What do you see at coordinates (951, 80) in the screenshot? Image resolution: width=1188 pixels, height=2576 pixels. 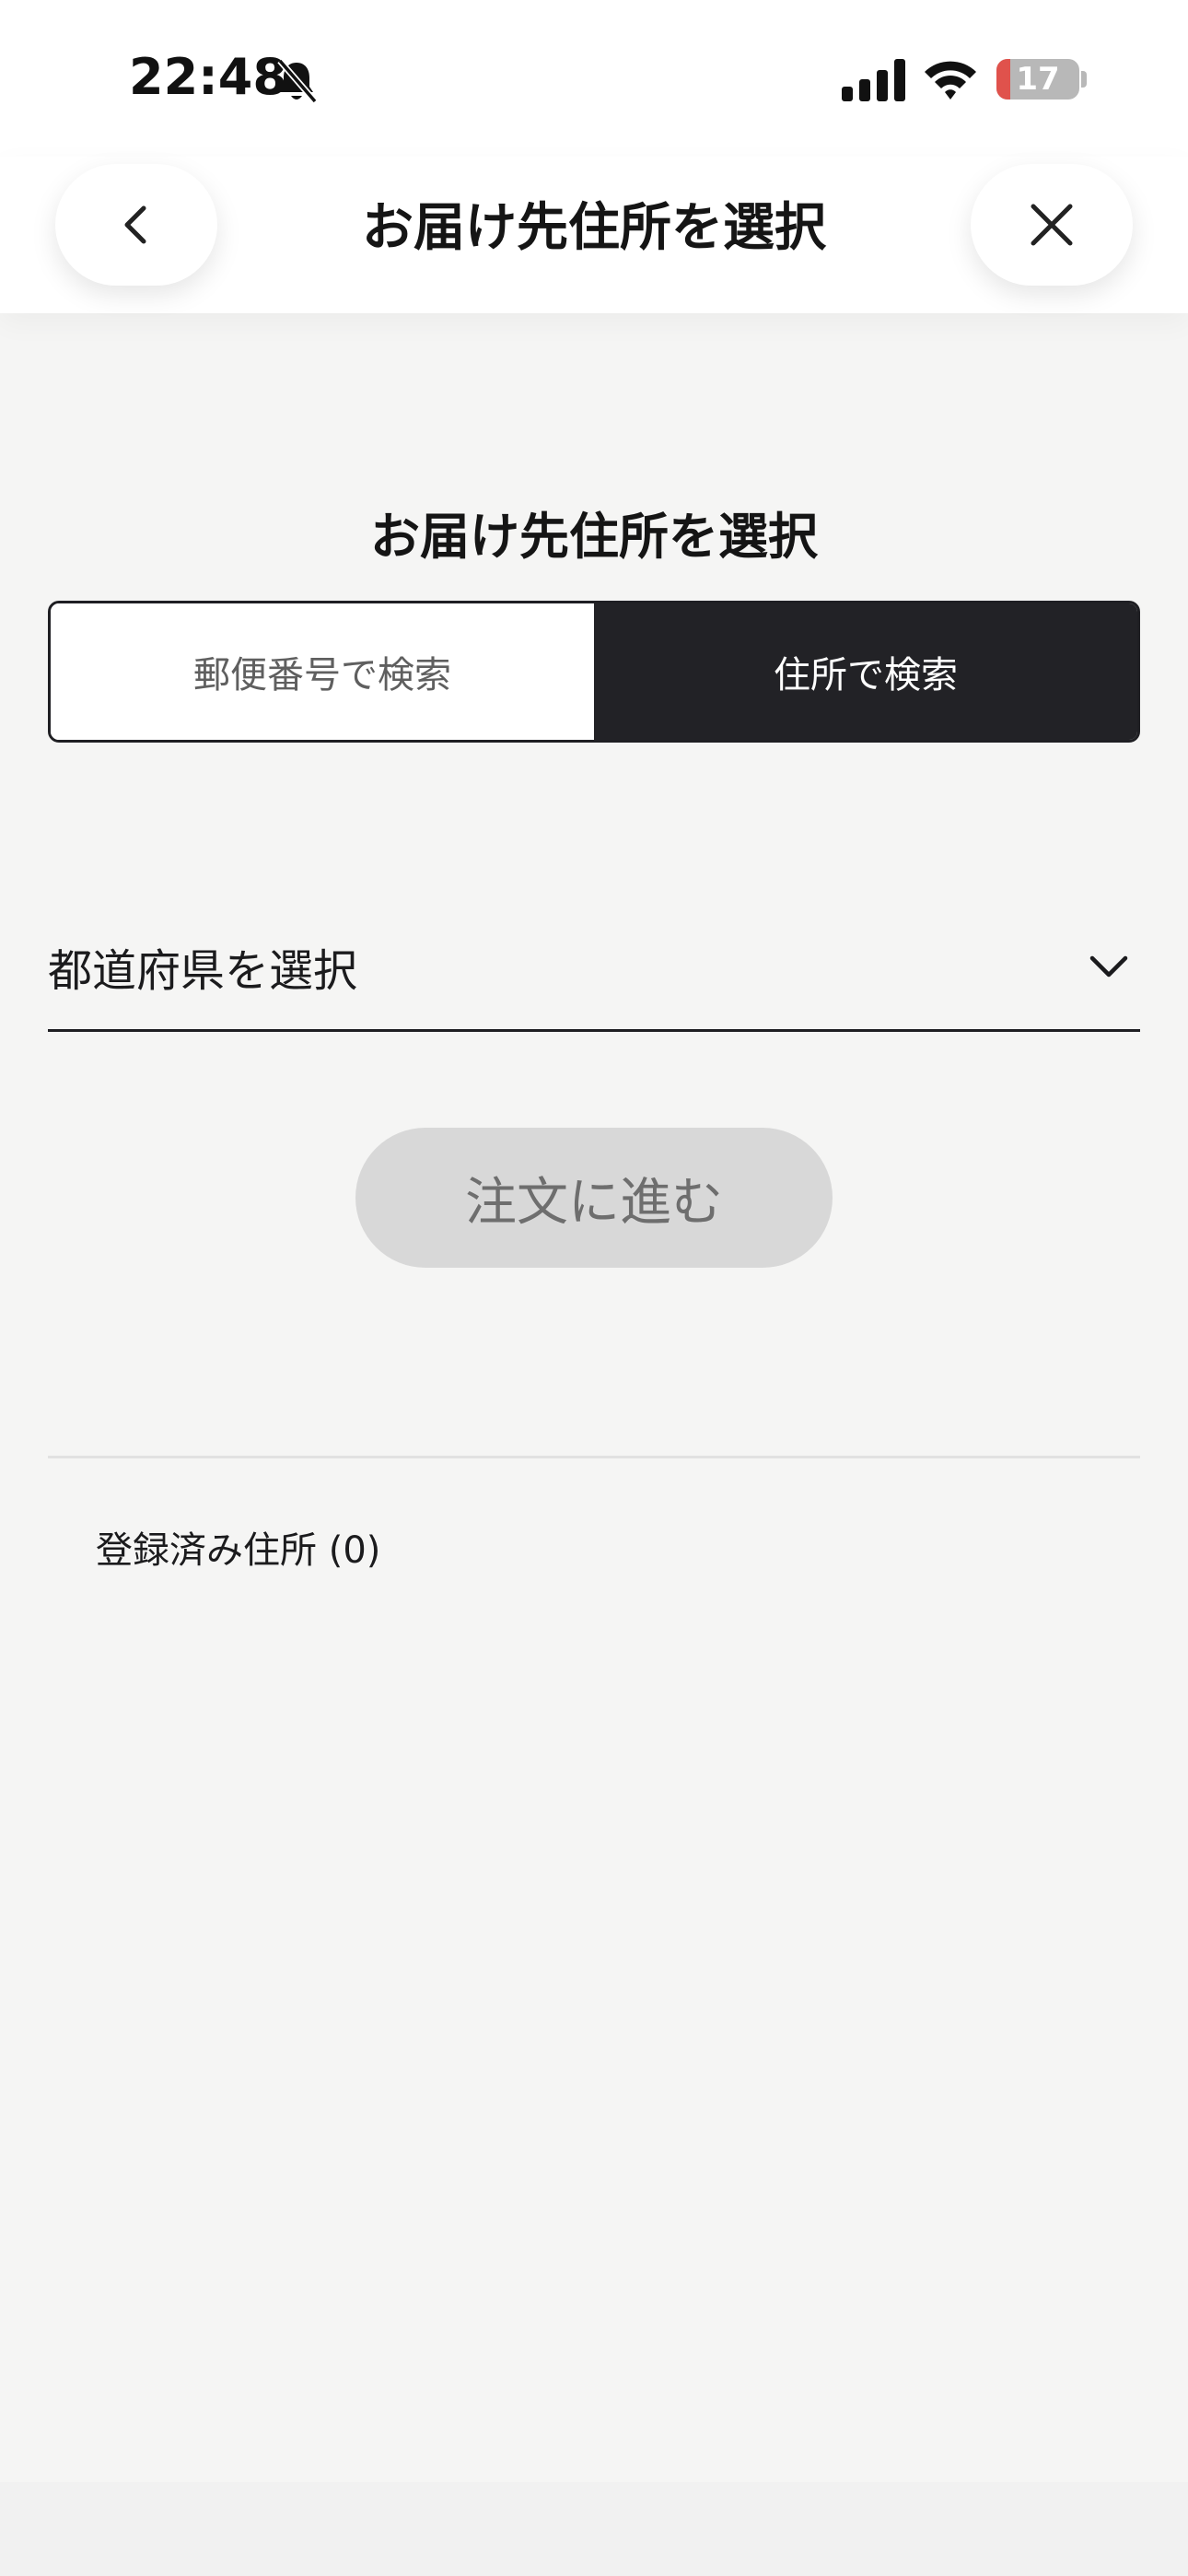 I see `wifi-icon` at bounding box center [951, 80].